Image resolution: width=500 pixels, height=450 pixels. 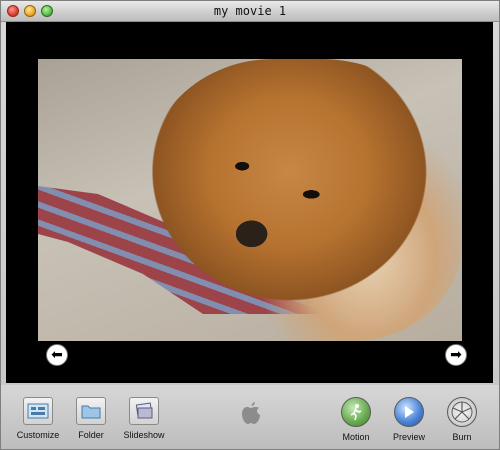 I want to click on left-arrow-icon: ⬅, so click(x=57, y=355).